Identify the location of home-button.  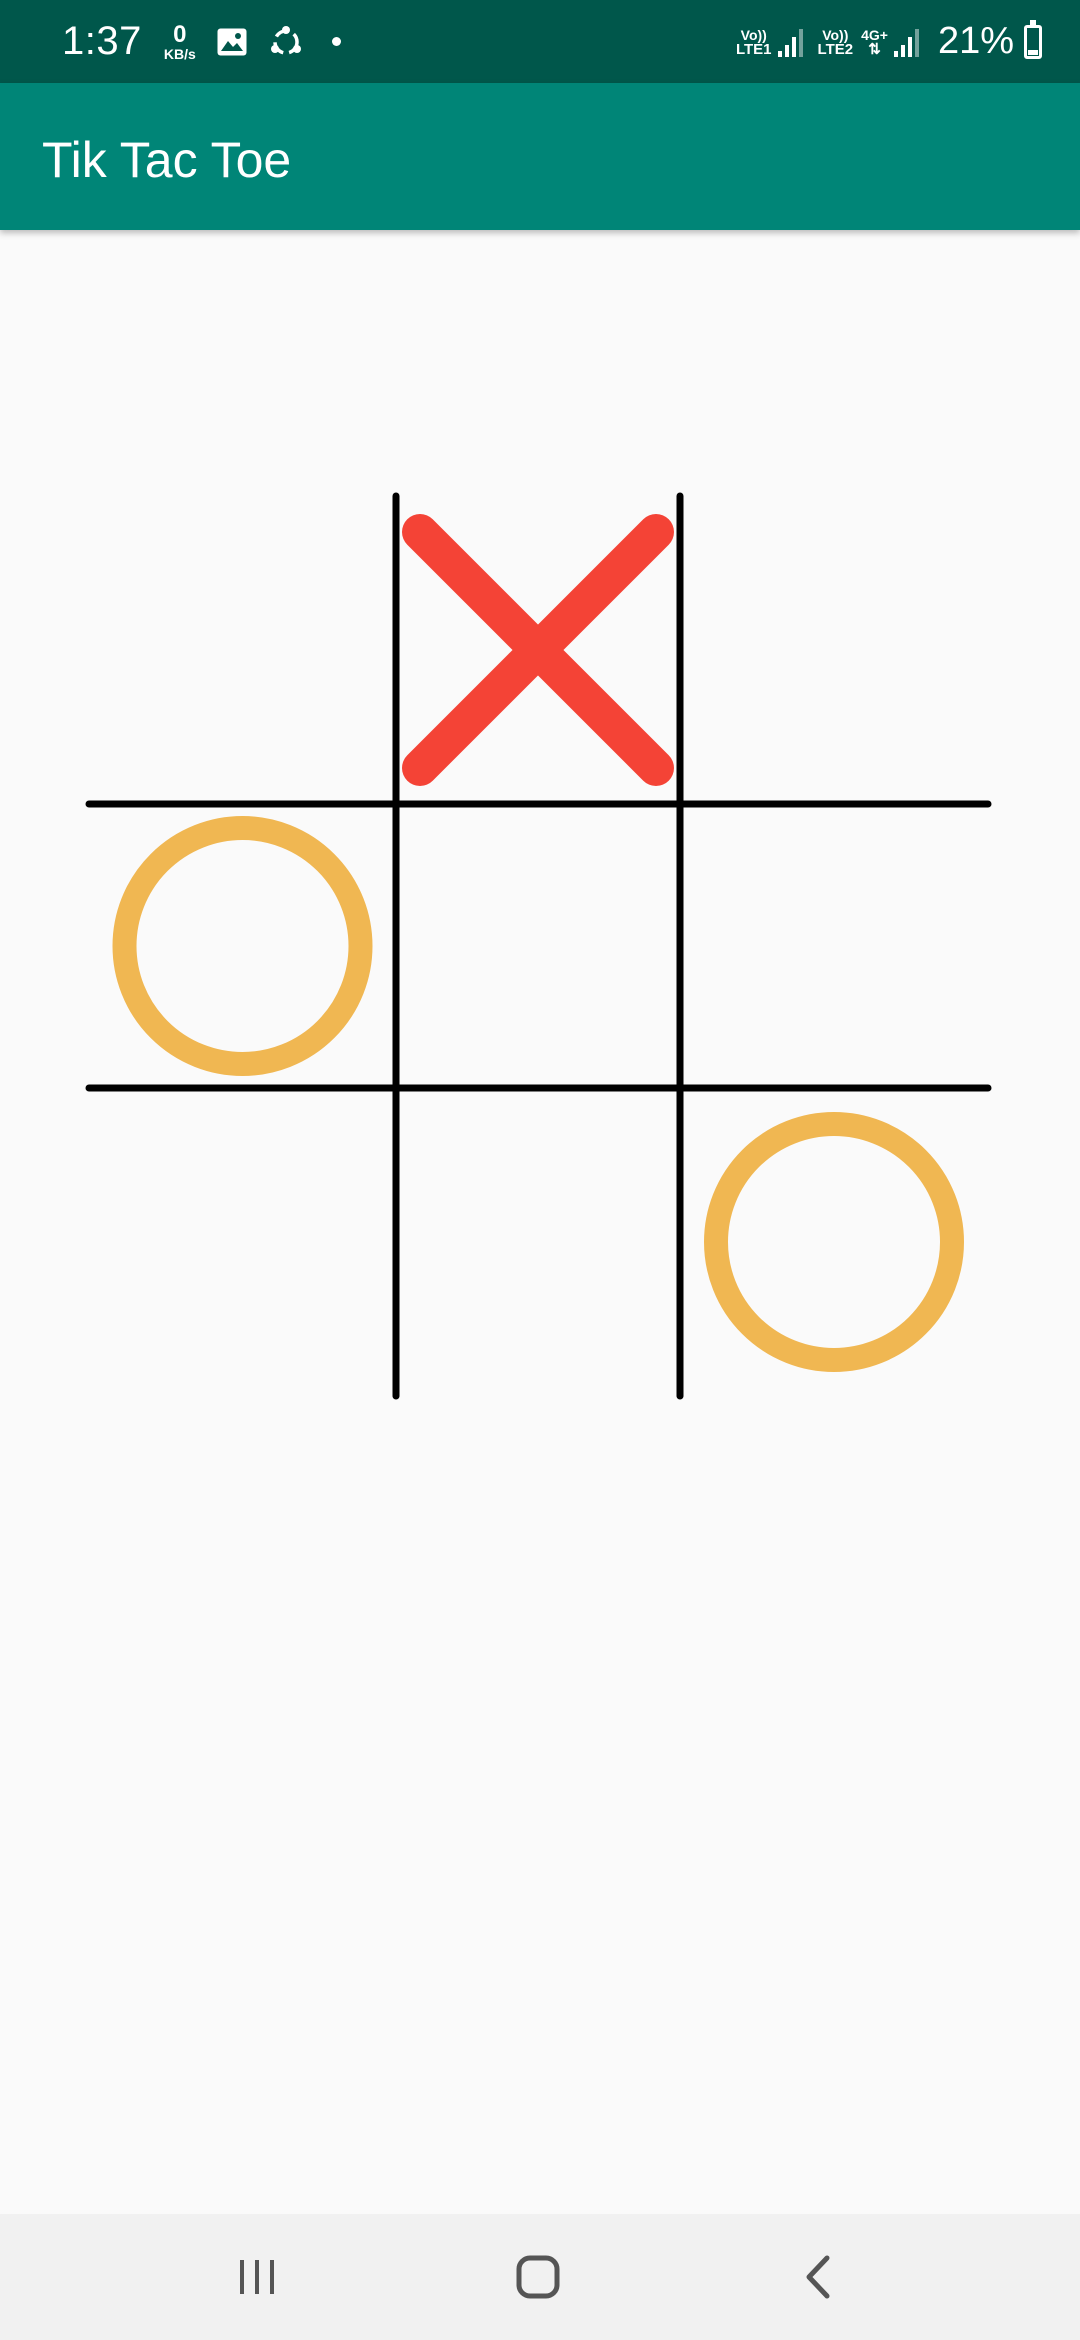
(538, 2277).